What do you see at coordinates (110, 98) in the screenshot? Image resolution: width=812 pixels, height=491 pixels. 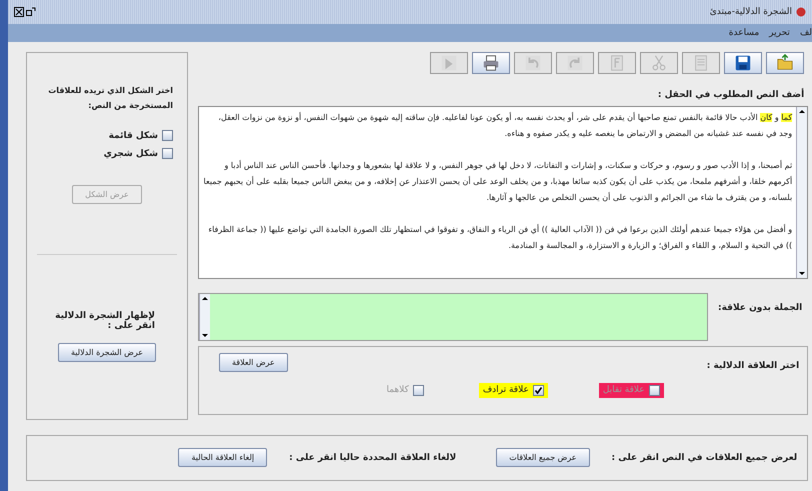 I see `shape-prompt: اختر الشكل الذي تريده للعلاقات المستخرجة من النص:` at bounding box center [110, 98].